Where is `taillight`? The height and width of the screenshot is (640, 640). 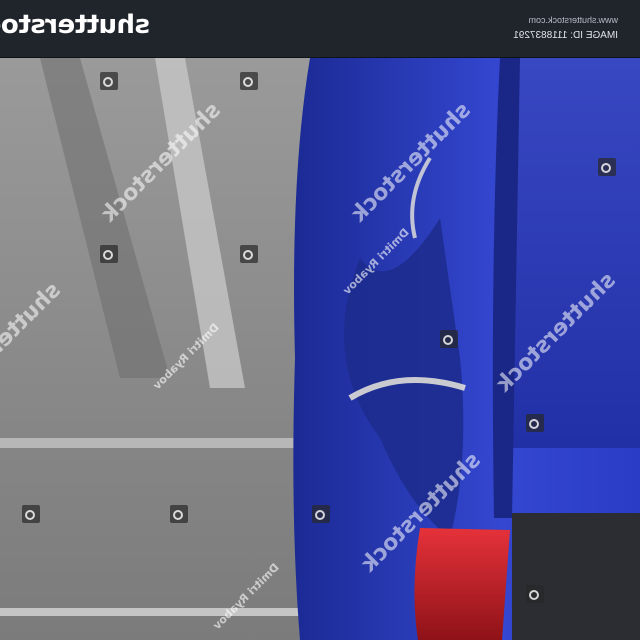
taillight is located at coordinates (462, 584).